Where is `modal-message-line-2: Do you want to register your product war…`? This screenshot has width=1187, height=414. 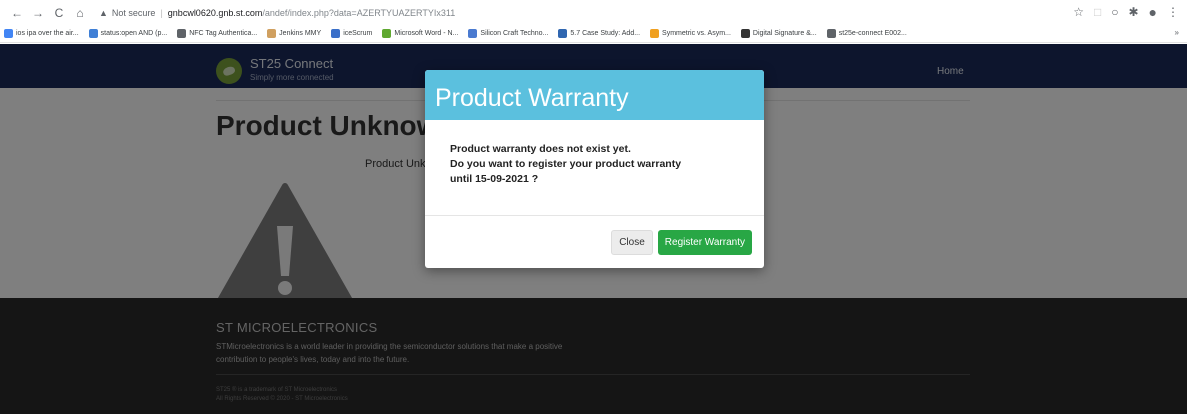
modal-message-line-2: Do you want to register your product war… is located at coordinates (566, 164).